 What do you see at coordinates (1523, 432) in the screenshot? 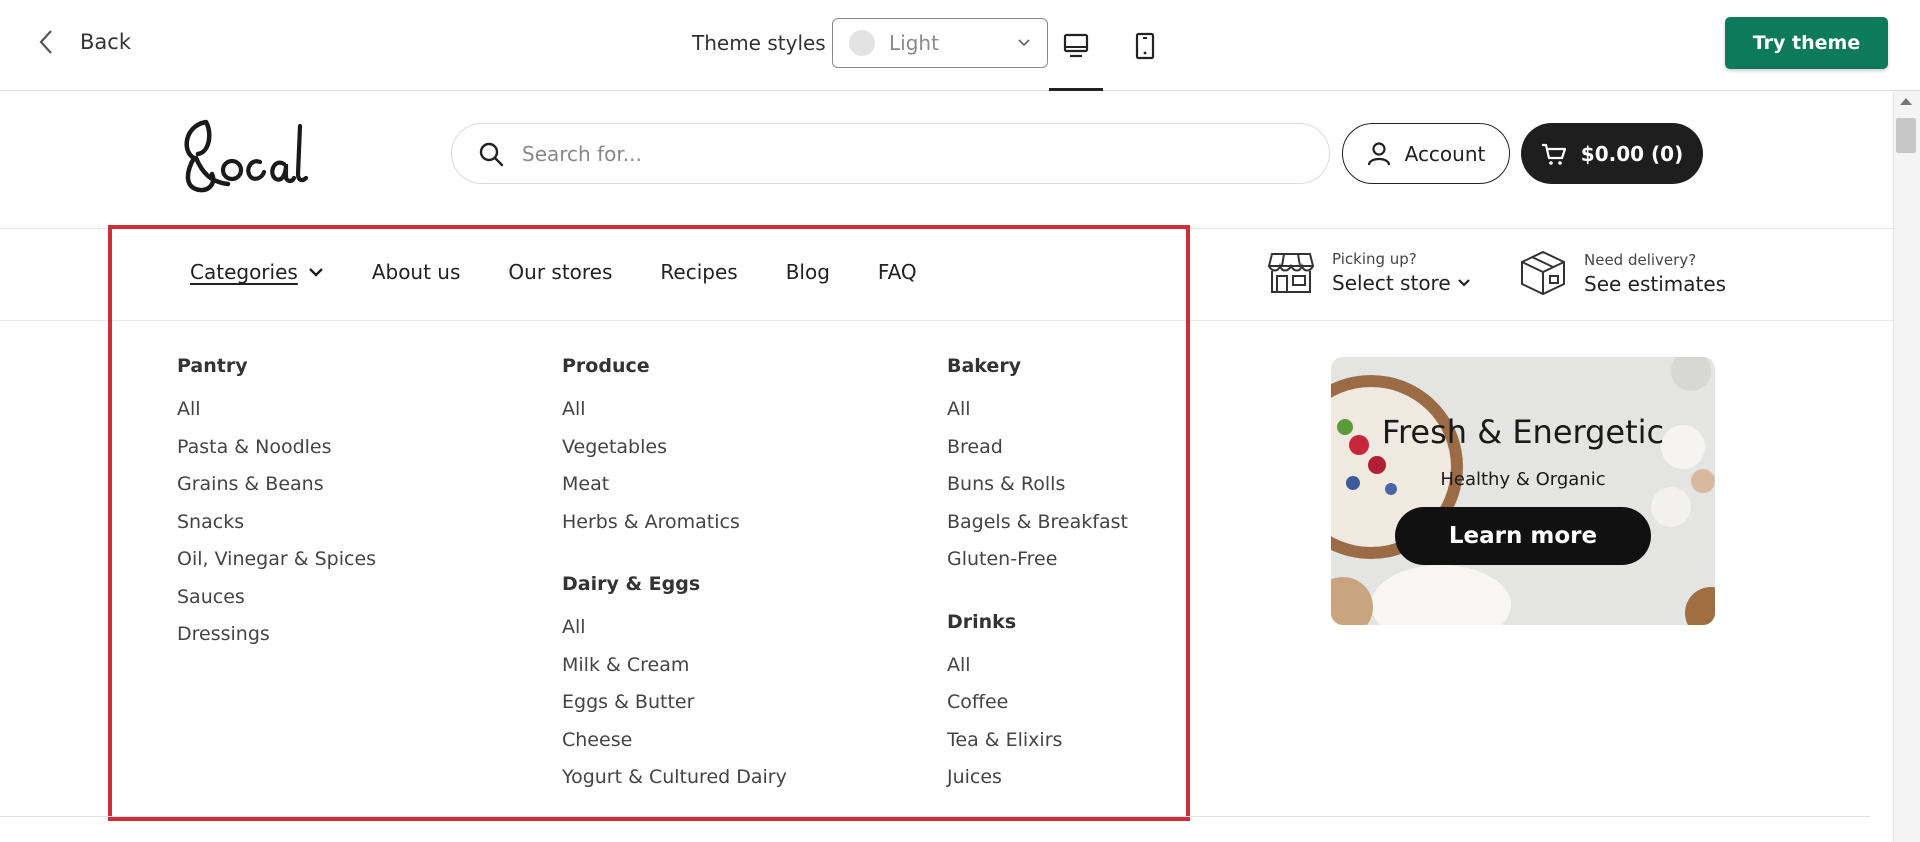
I see `promo-title: Fresh & Energetic` at bounding box center [1523, 432].